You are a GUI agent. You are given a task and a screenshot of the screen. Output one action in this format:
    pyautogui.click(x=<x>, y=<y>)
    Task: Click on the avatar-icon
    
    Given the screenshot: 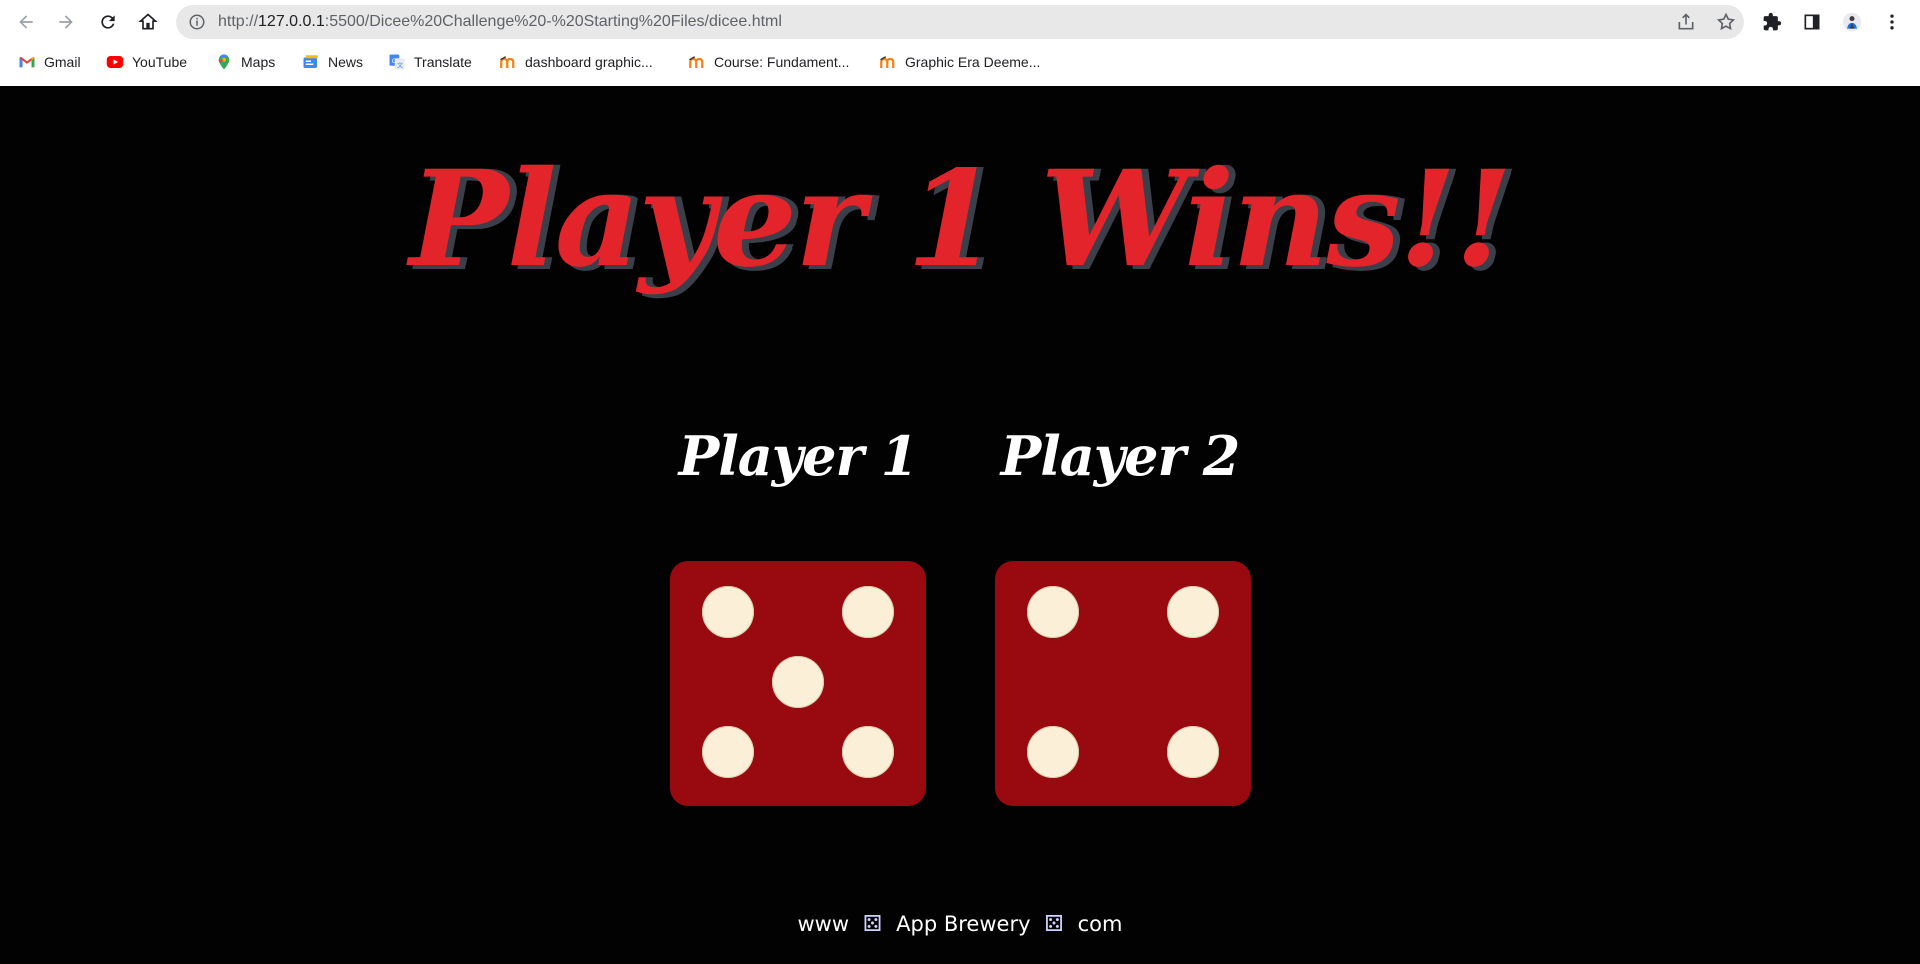 What is the action you would take?
    pyautogui.click(x=1852, y=22)
    